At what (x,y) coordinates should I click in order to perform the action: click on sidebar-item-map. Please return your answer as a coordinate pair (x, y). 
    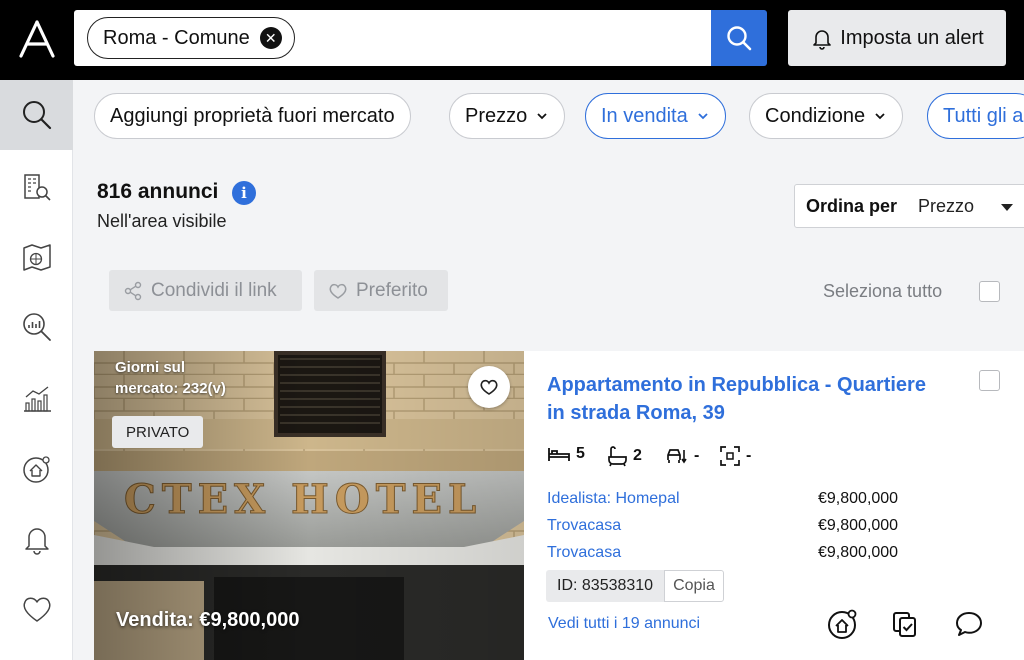
    Looking at the image, I should click on (36, 257).